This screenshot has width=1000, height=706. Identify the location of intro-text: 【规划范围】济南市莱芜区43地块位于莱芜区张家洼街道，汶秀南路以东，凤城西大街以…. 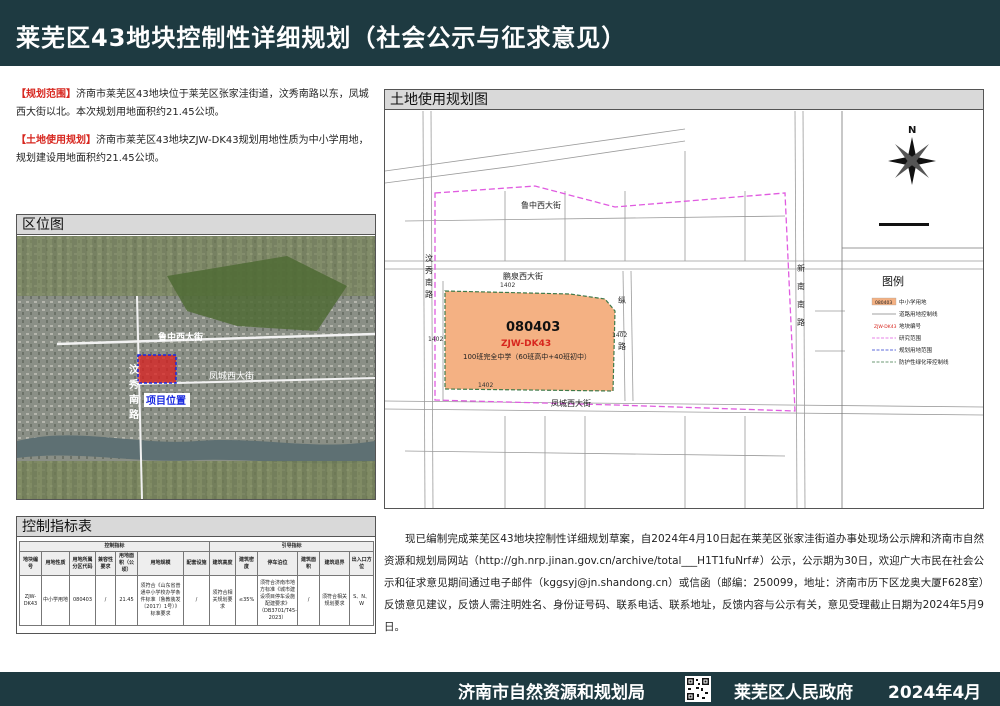
(196, 132).